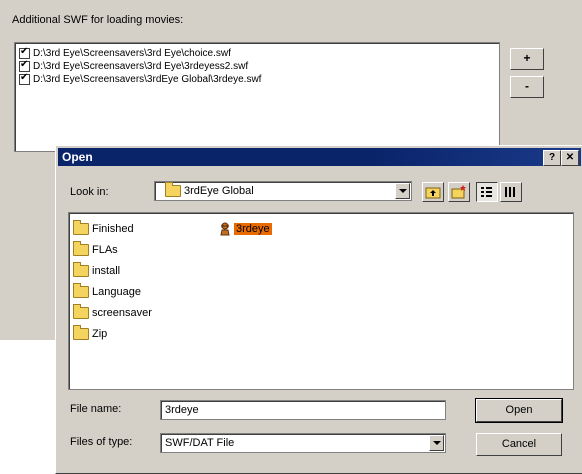 This screenshot has height=474, width=582. Describe the element at coordinates (200, 443) in the screenshot. I see `file-type-value: SWF/DAT File` at that location.